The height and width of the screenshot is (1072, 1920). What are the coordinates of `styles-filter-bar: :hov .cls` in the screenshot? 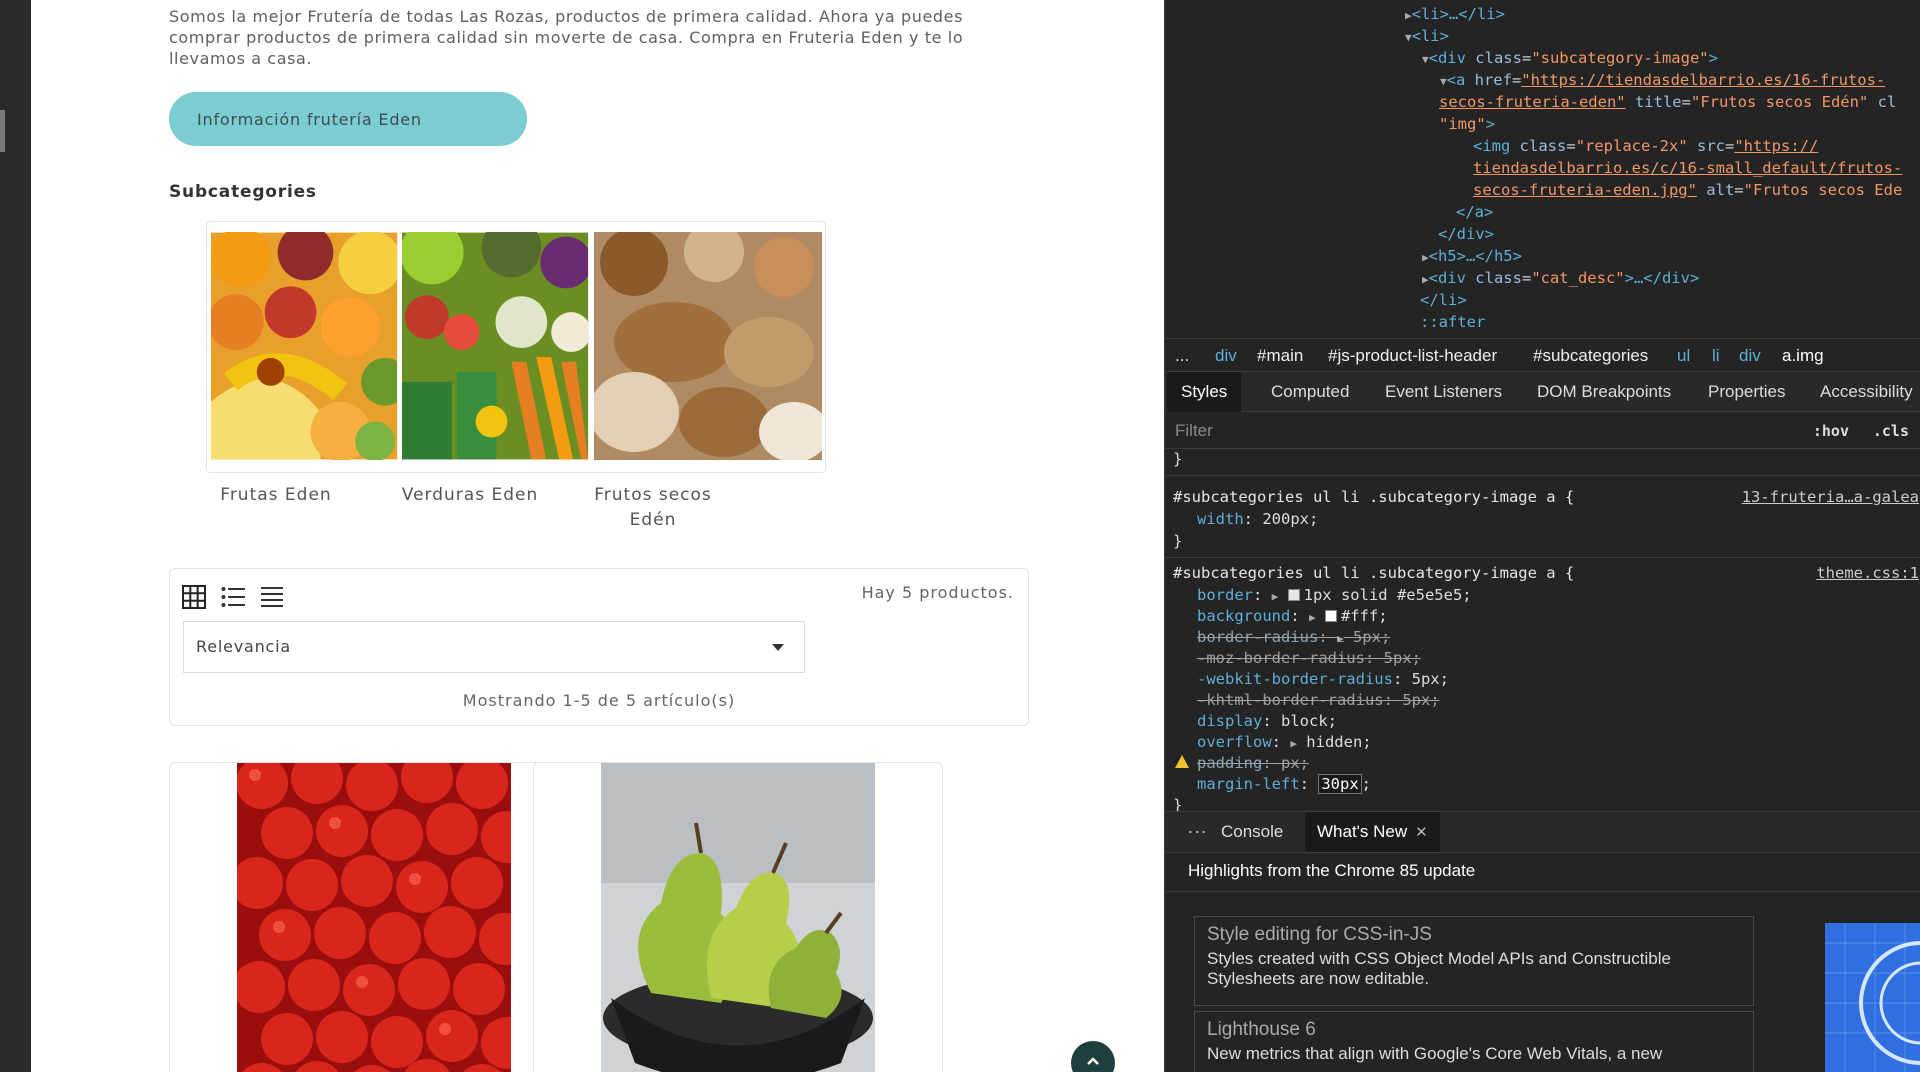 It's located at (1542, 431).